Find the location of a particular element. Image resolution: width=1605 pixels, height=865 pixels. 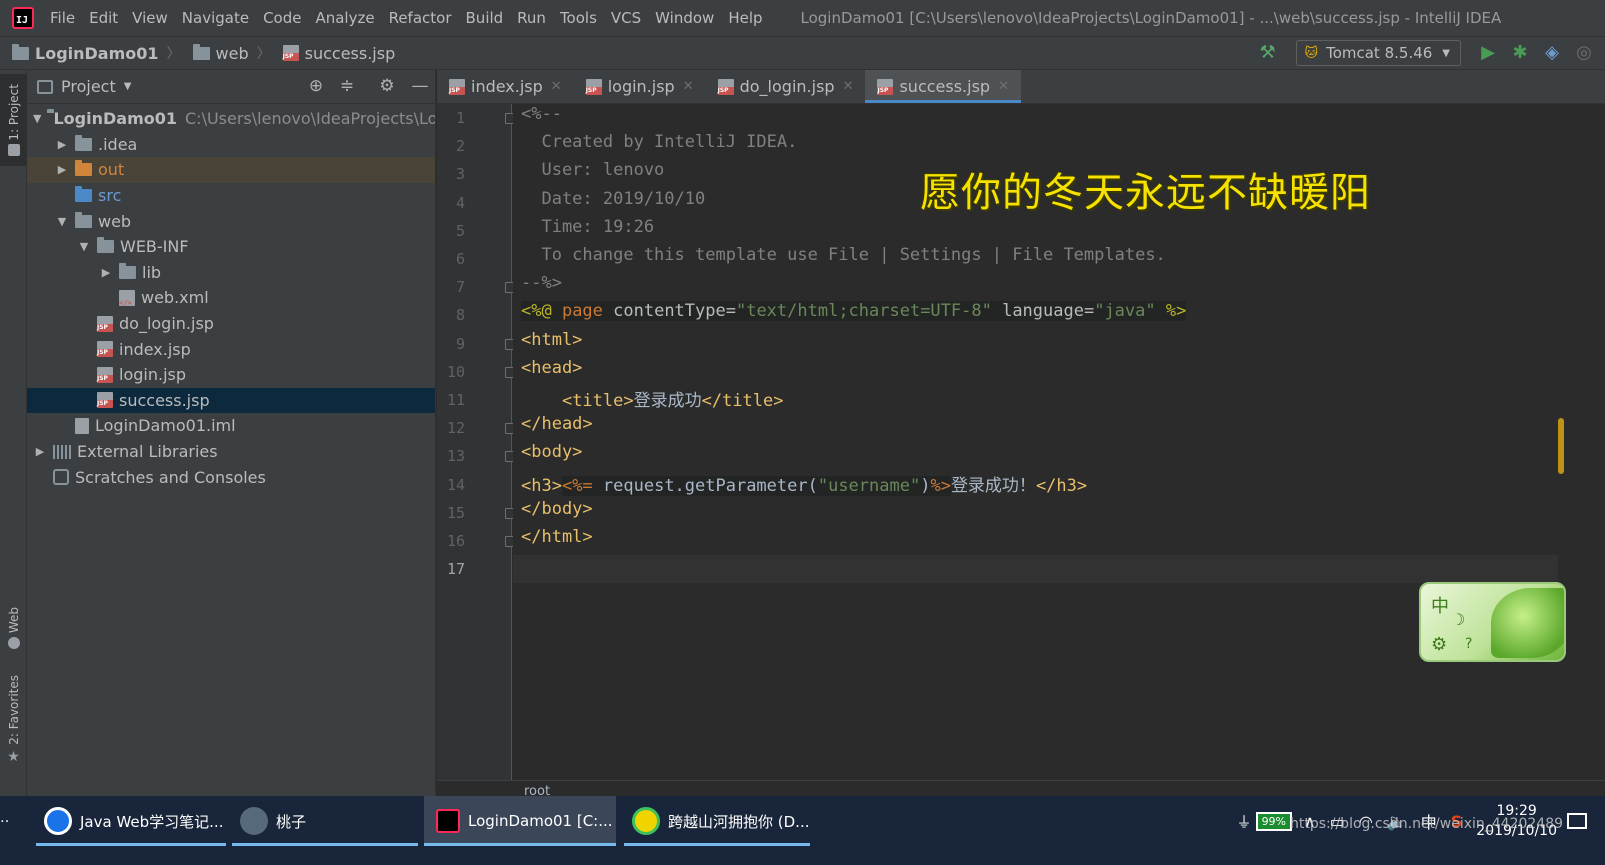

tree-item: ▶ External Libraries is located at coordinates (231, 452).